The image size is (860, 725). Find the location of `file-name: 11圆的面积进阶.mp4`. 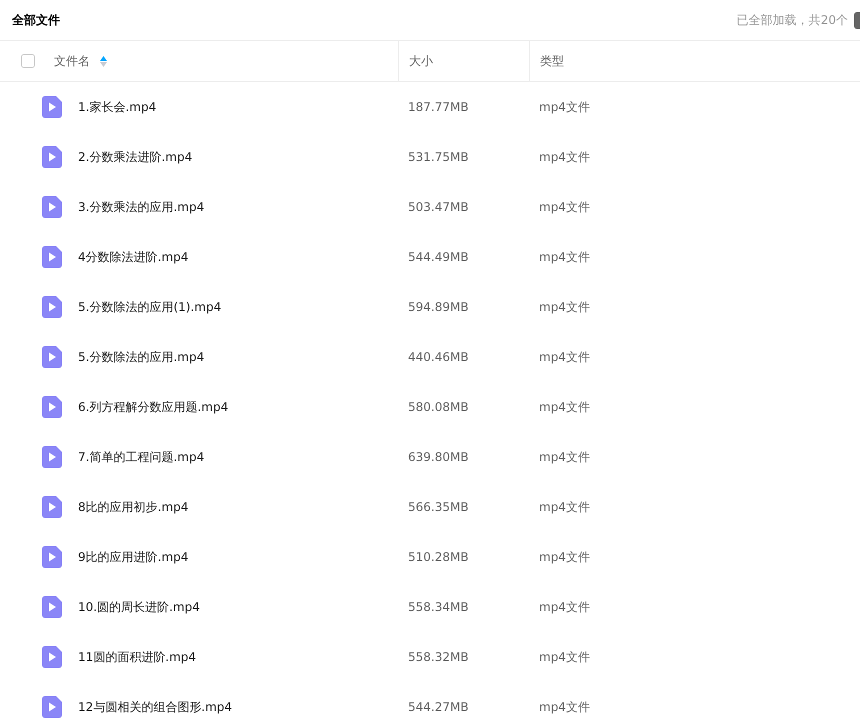

file-name: 11圆的面积进阶.mp4 is located at coordinates (137, 657).